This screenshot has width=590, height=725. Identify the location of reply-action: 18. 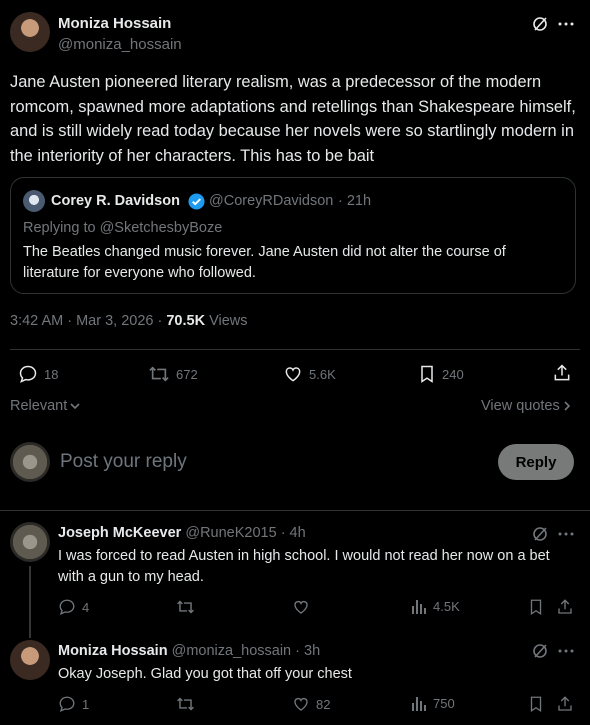
(38, 374).